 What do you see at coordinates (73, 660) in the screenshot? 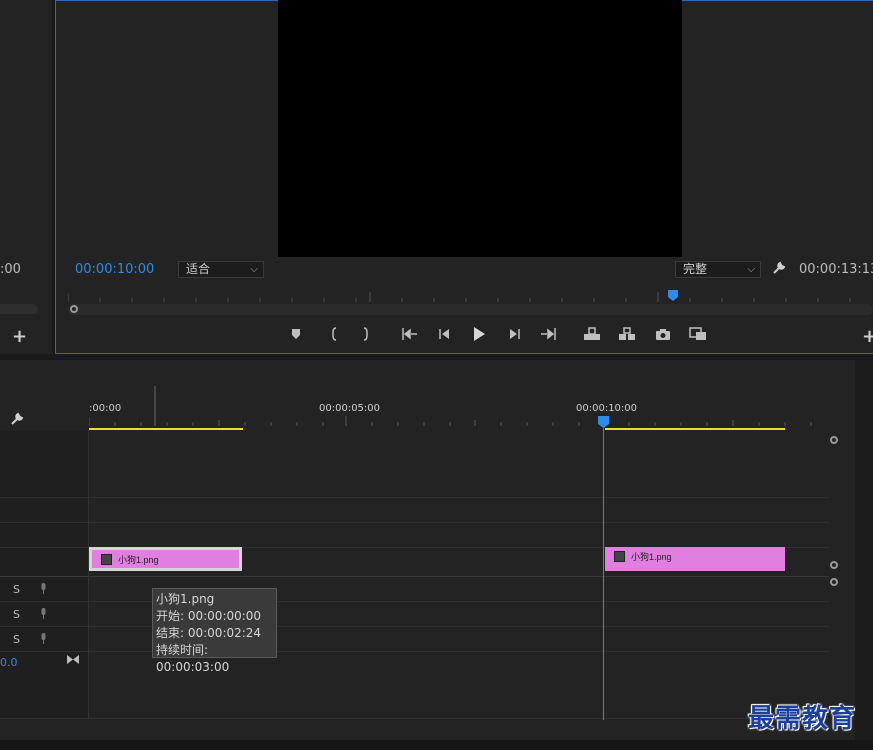
I see `bowtie-icon` at bounding box center [73, 660].